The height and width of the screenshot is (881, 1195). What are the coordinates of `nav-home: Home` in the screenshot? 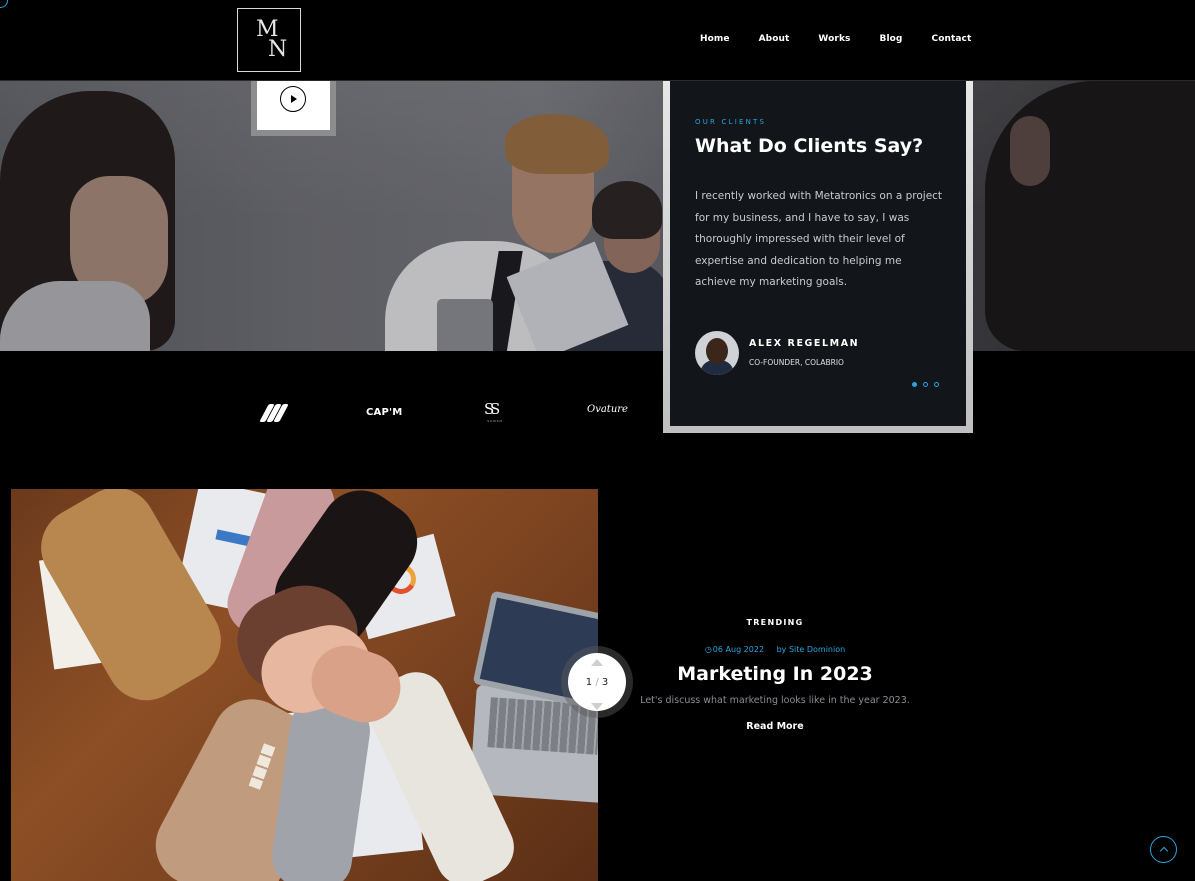 It's located at (715, 39).